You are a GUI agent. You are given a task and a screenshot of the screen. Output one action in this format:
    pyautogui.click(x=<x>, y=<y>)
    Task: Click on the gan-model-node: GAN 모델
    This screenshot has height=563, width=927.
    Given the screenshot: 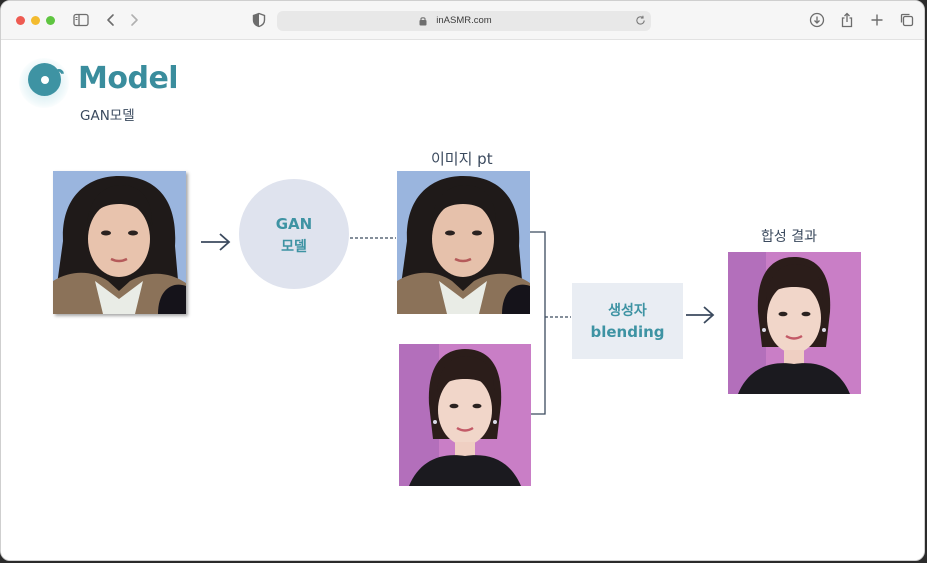 What is the action you would take?
    pyautogui.click(x=294, y=234)
    